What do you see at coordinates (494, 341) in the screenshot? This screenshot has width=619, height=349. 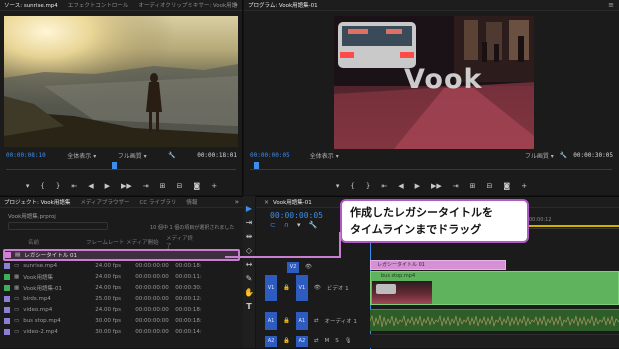 I see `audio-track-a2-area` at bounding box center [494, 341].